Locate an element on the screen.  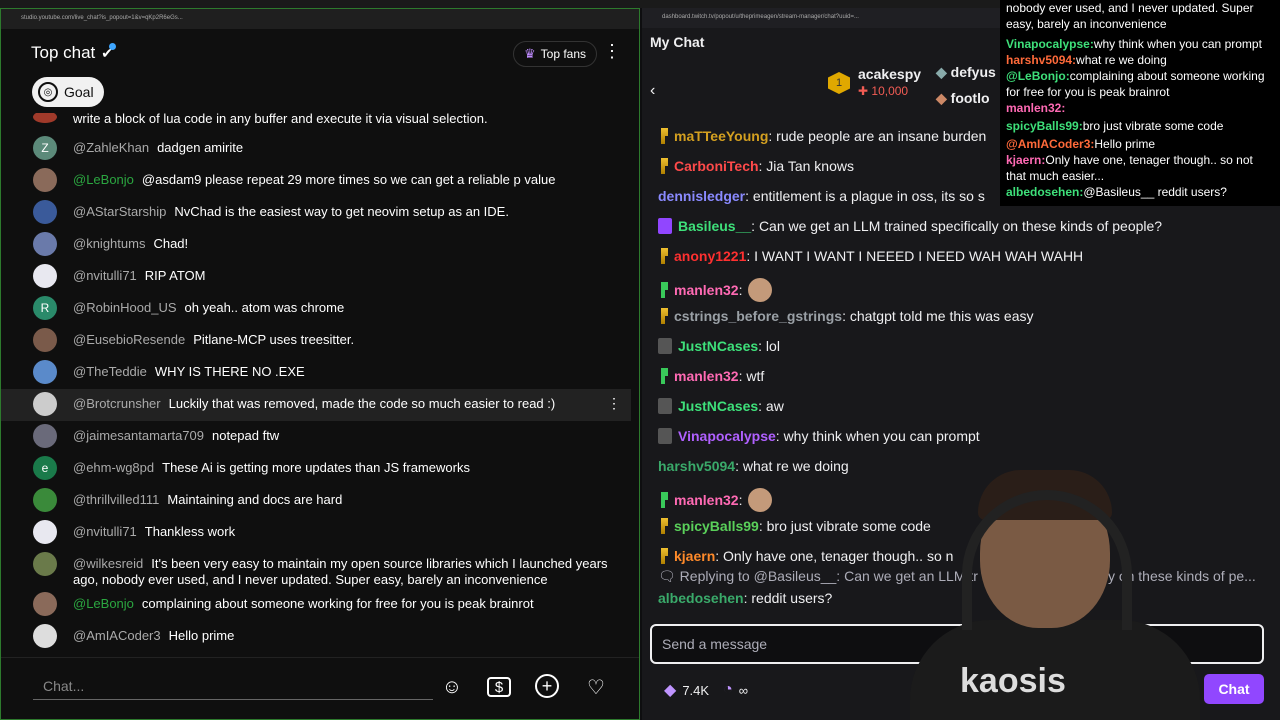
message-user: harshv5094 is located at coordinates (696, 466).